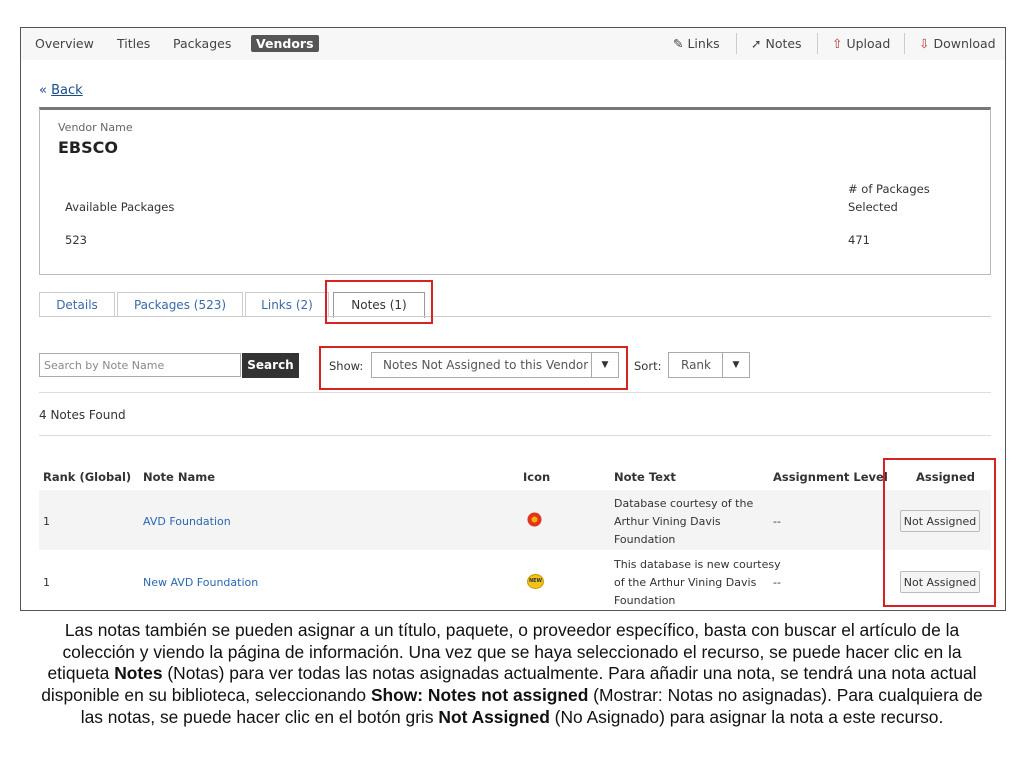  I want to click on available-packages-label: Available Packages, so click(120, 207).